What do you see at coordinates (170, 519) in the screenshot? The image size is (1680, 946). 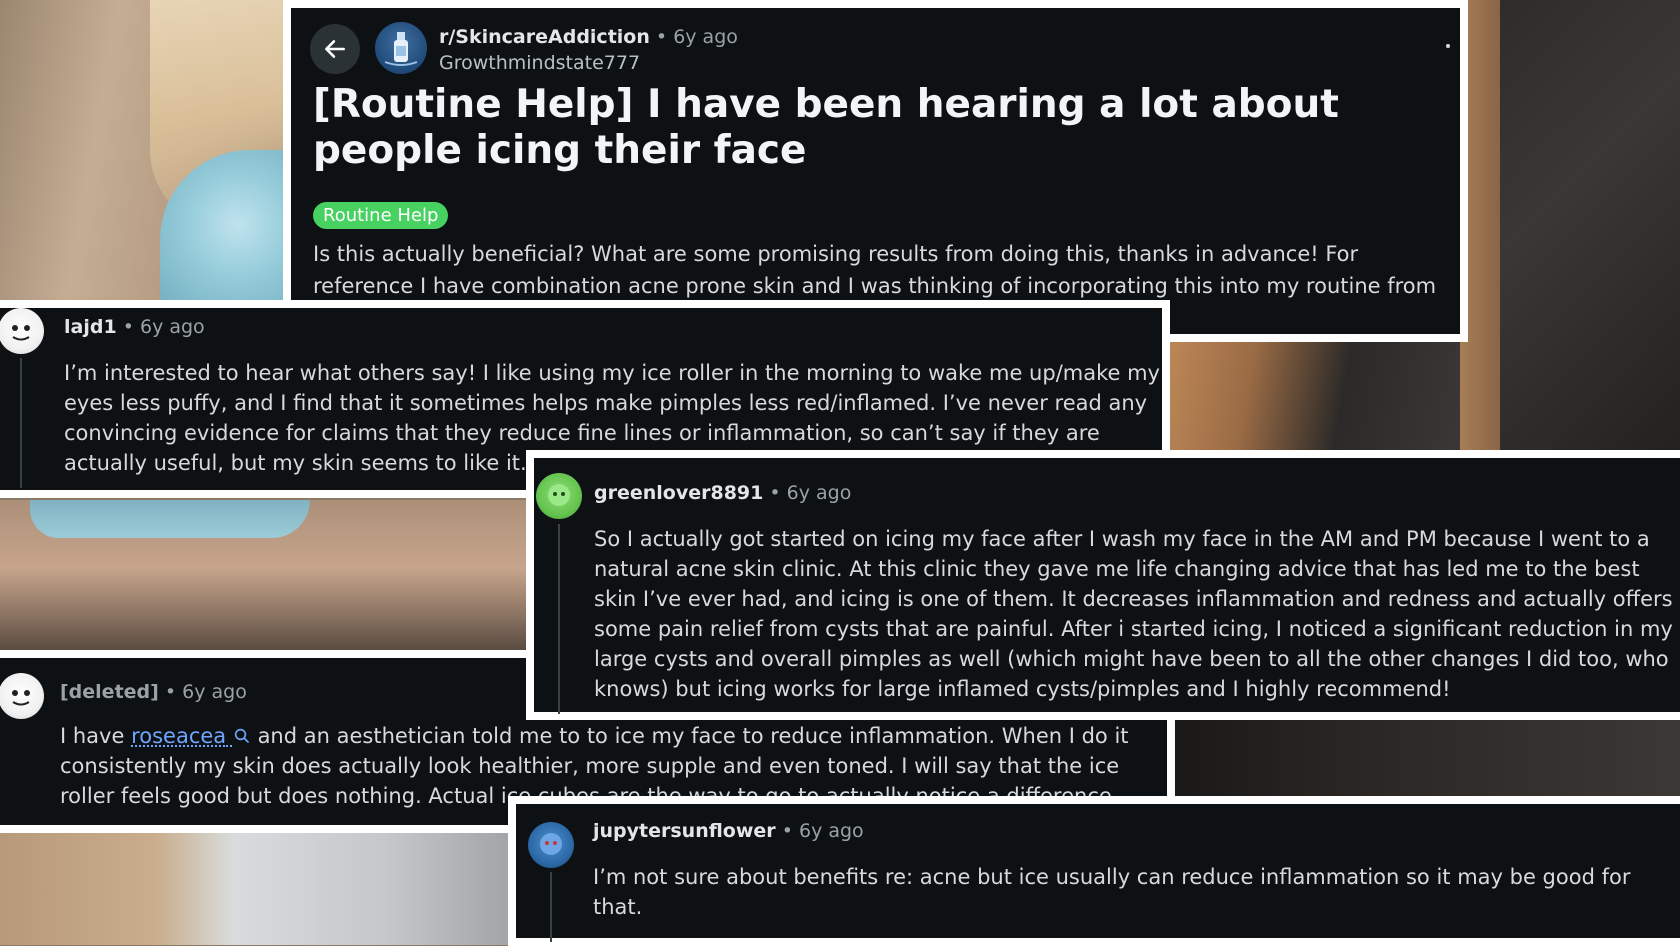 I see `cloth-region` at bounding box center [170, 519].